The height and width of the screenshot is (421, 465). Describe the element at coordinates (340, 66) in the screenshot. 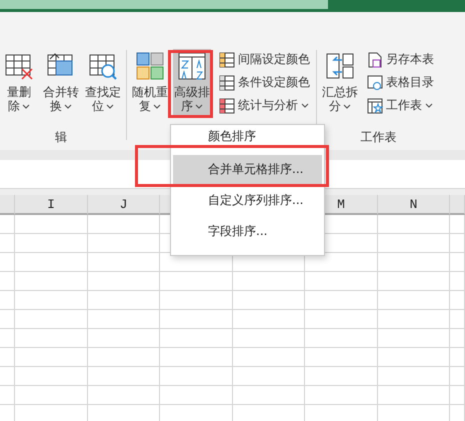

I see `split-arrows-icon` at that location.